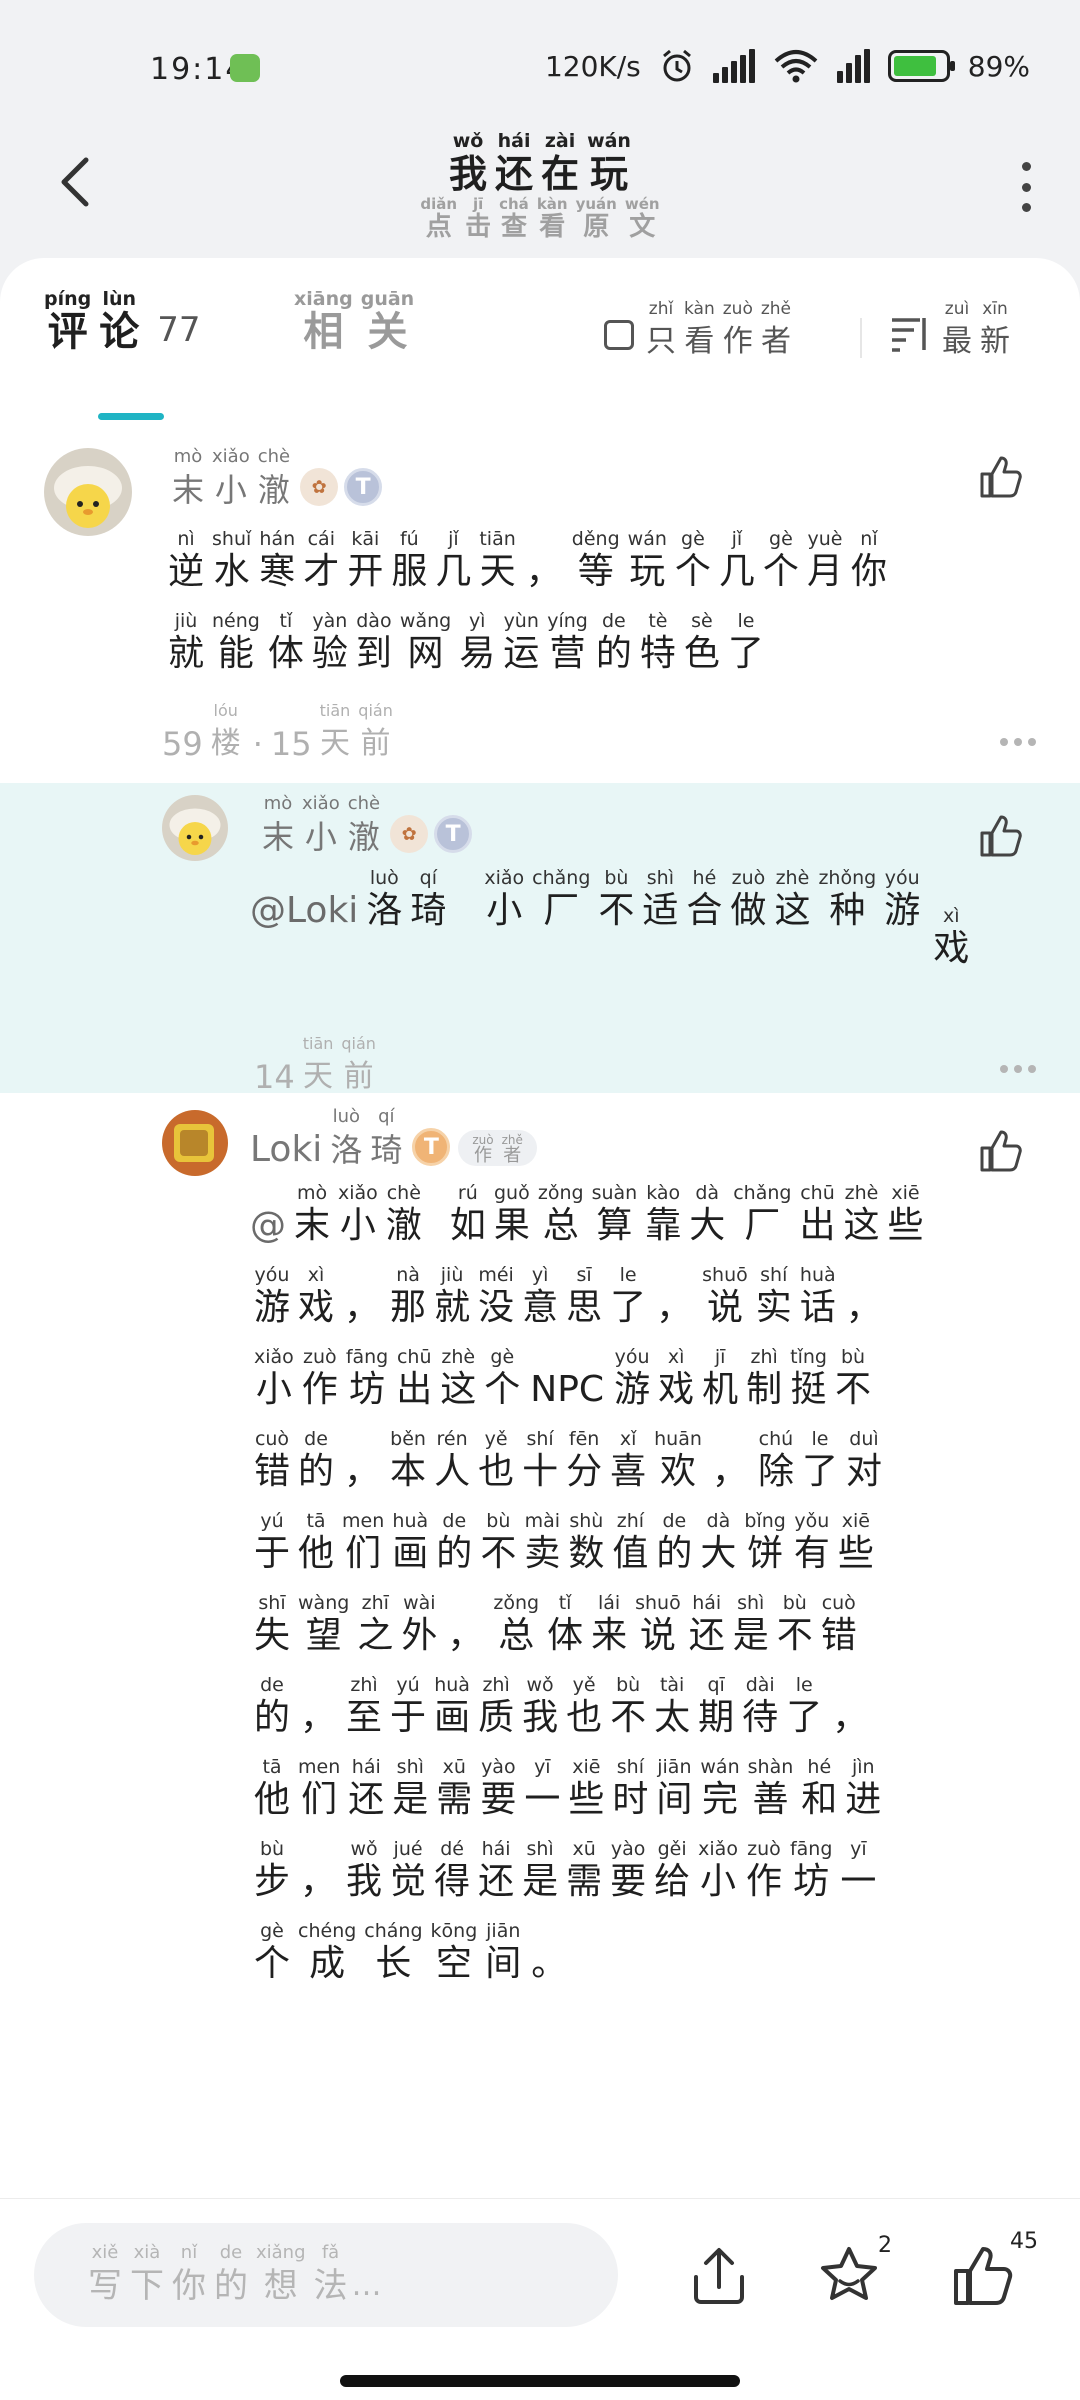 This screenshot has width=1080, height=2400. I want to click on ruby-char: shí 时, so click(630, 1789).